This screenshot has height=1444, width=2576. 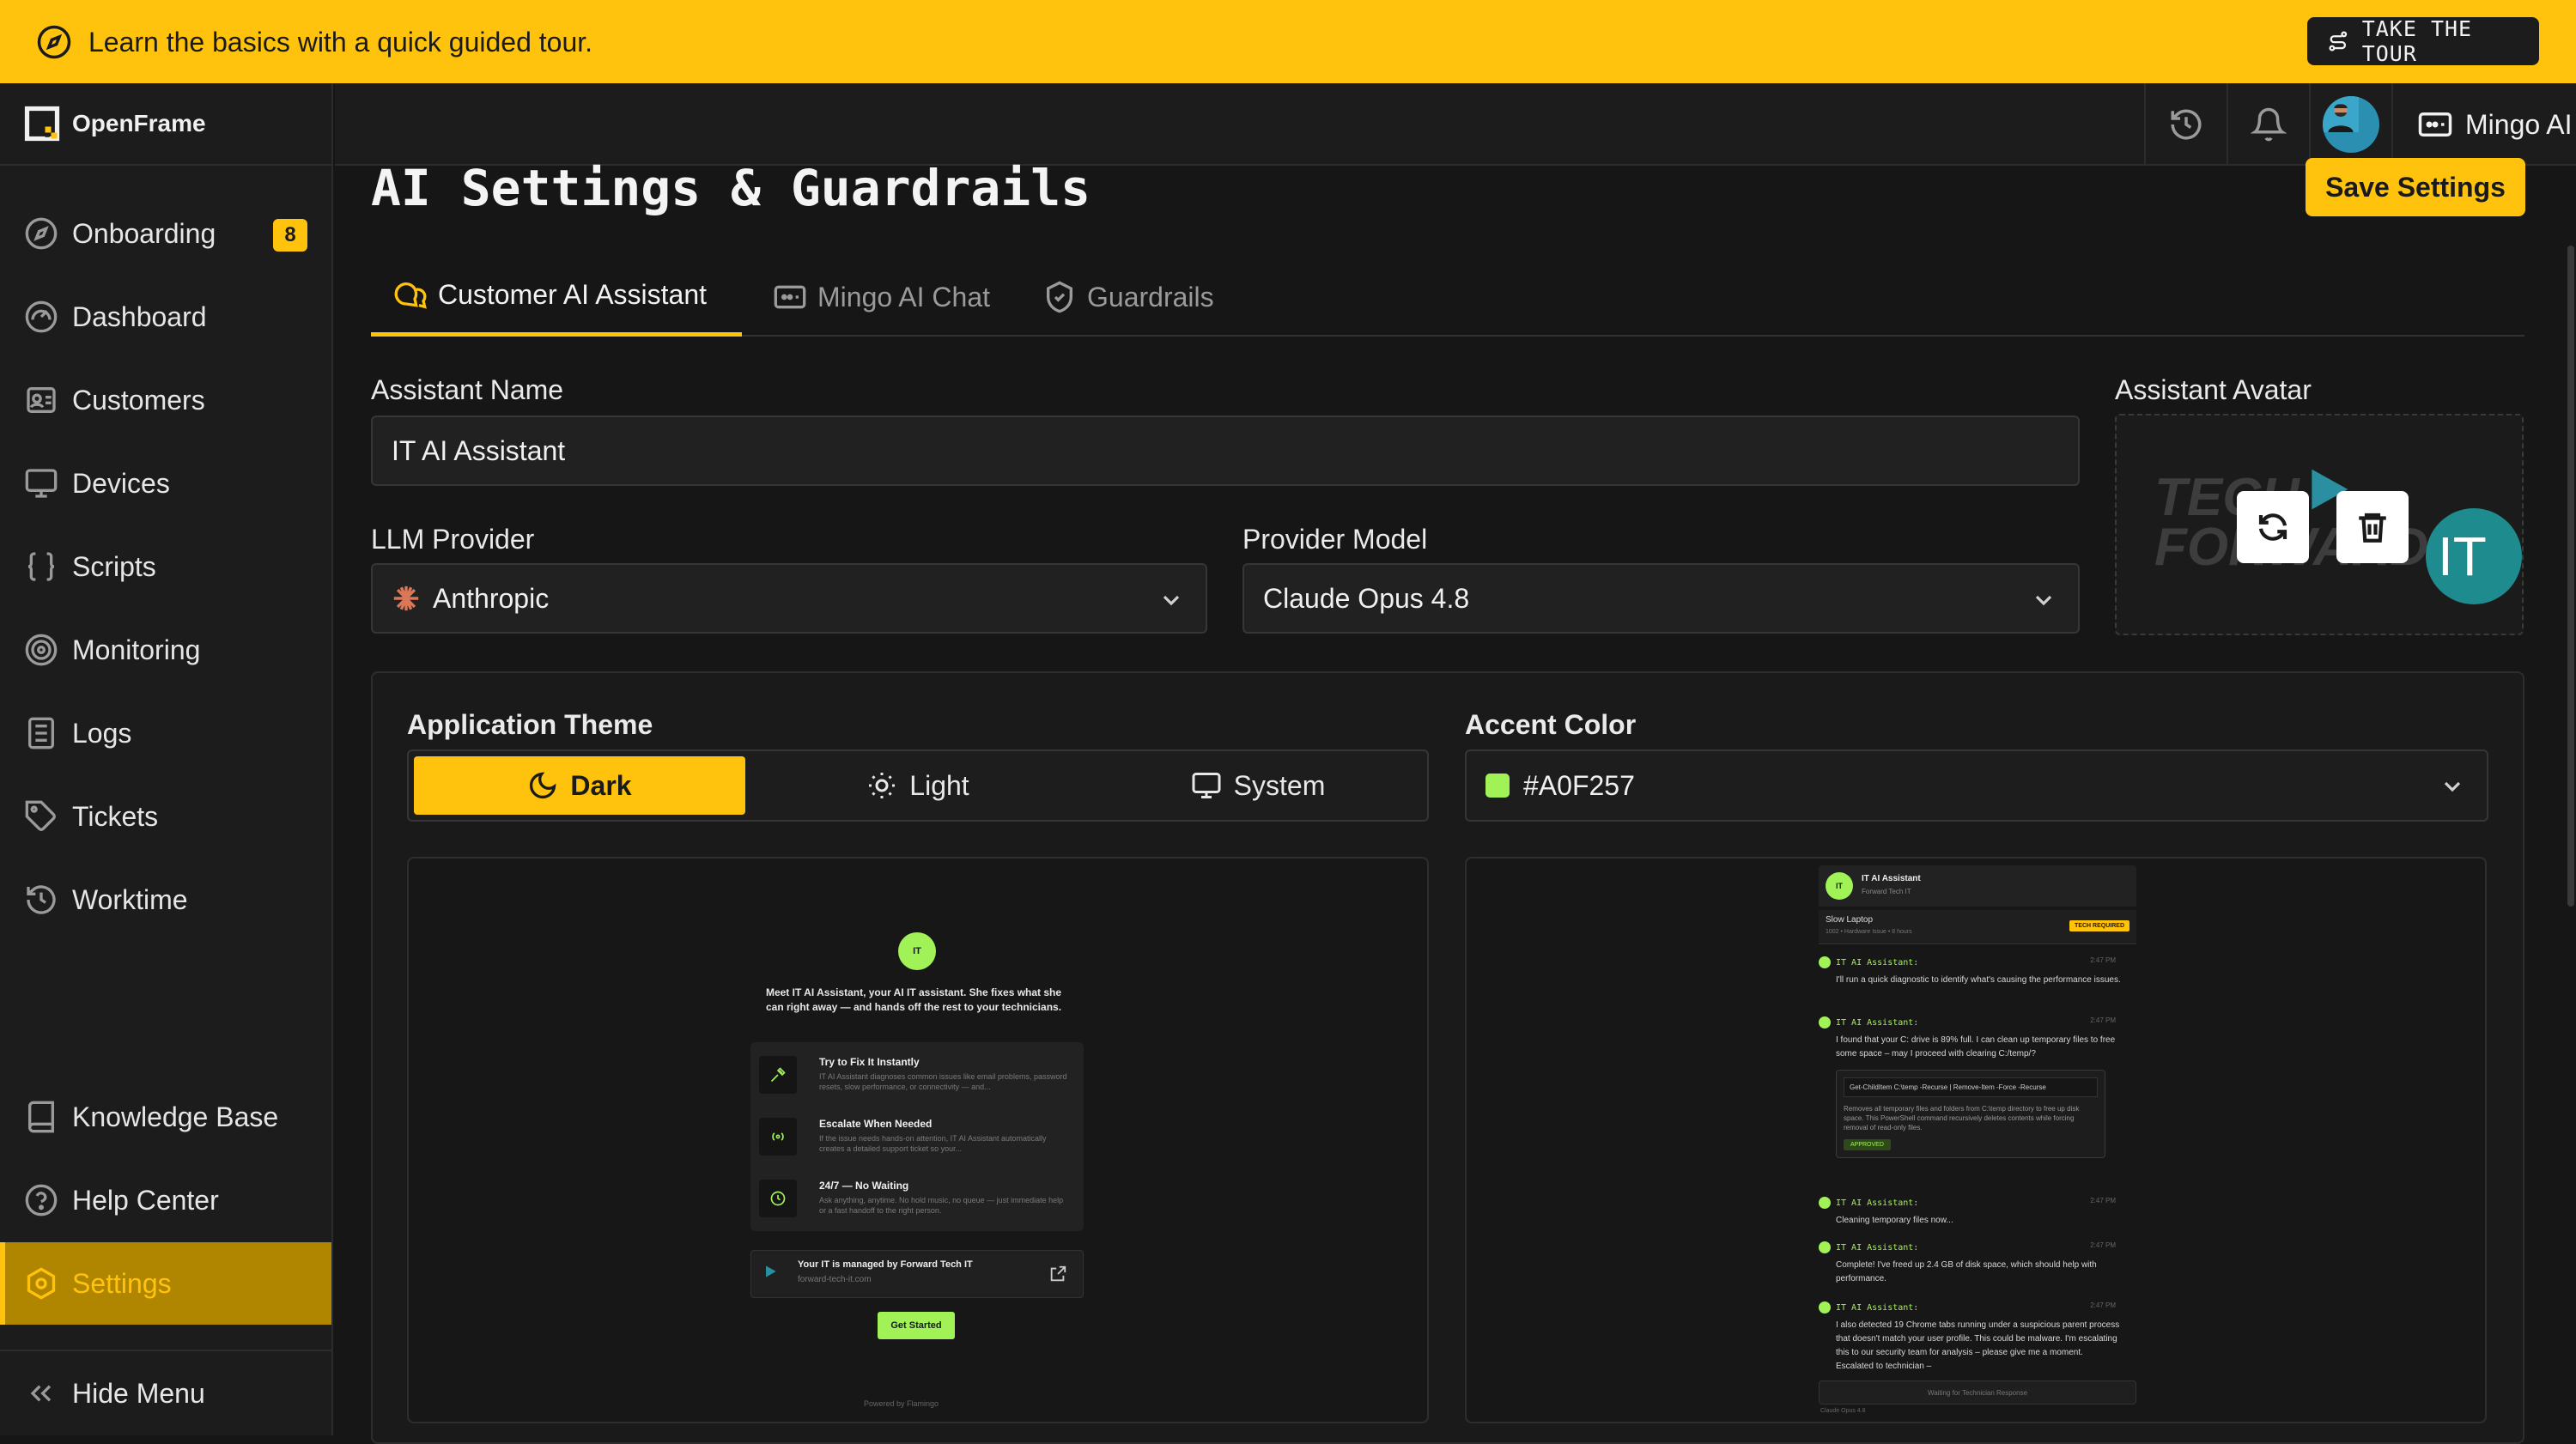 I want to click on hide-menu-label: Hide Menu, so click(x=138, y=1393).